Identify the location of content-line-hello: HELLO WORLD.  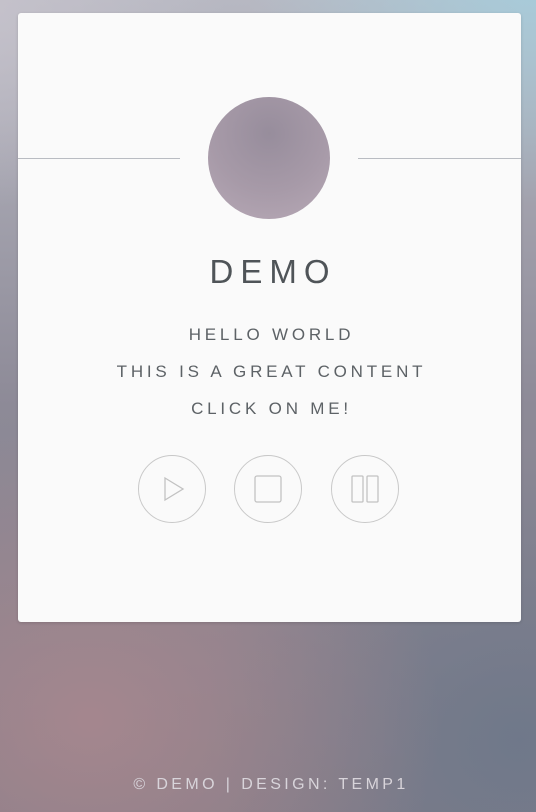
(271, 334).